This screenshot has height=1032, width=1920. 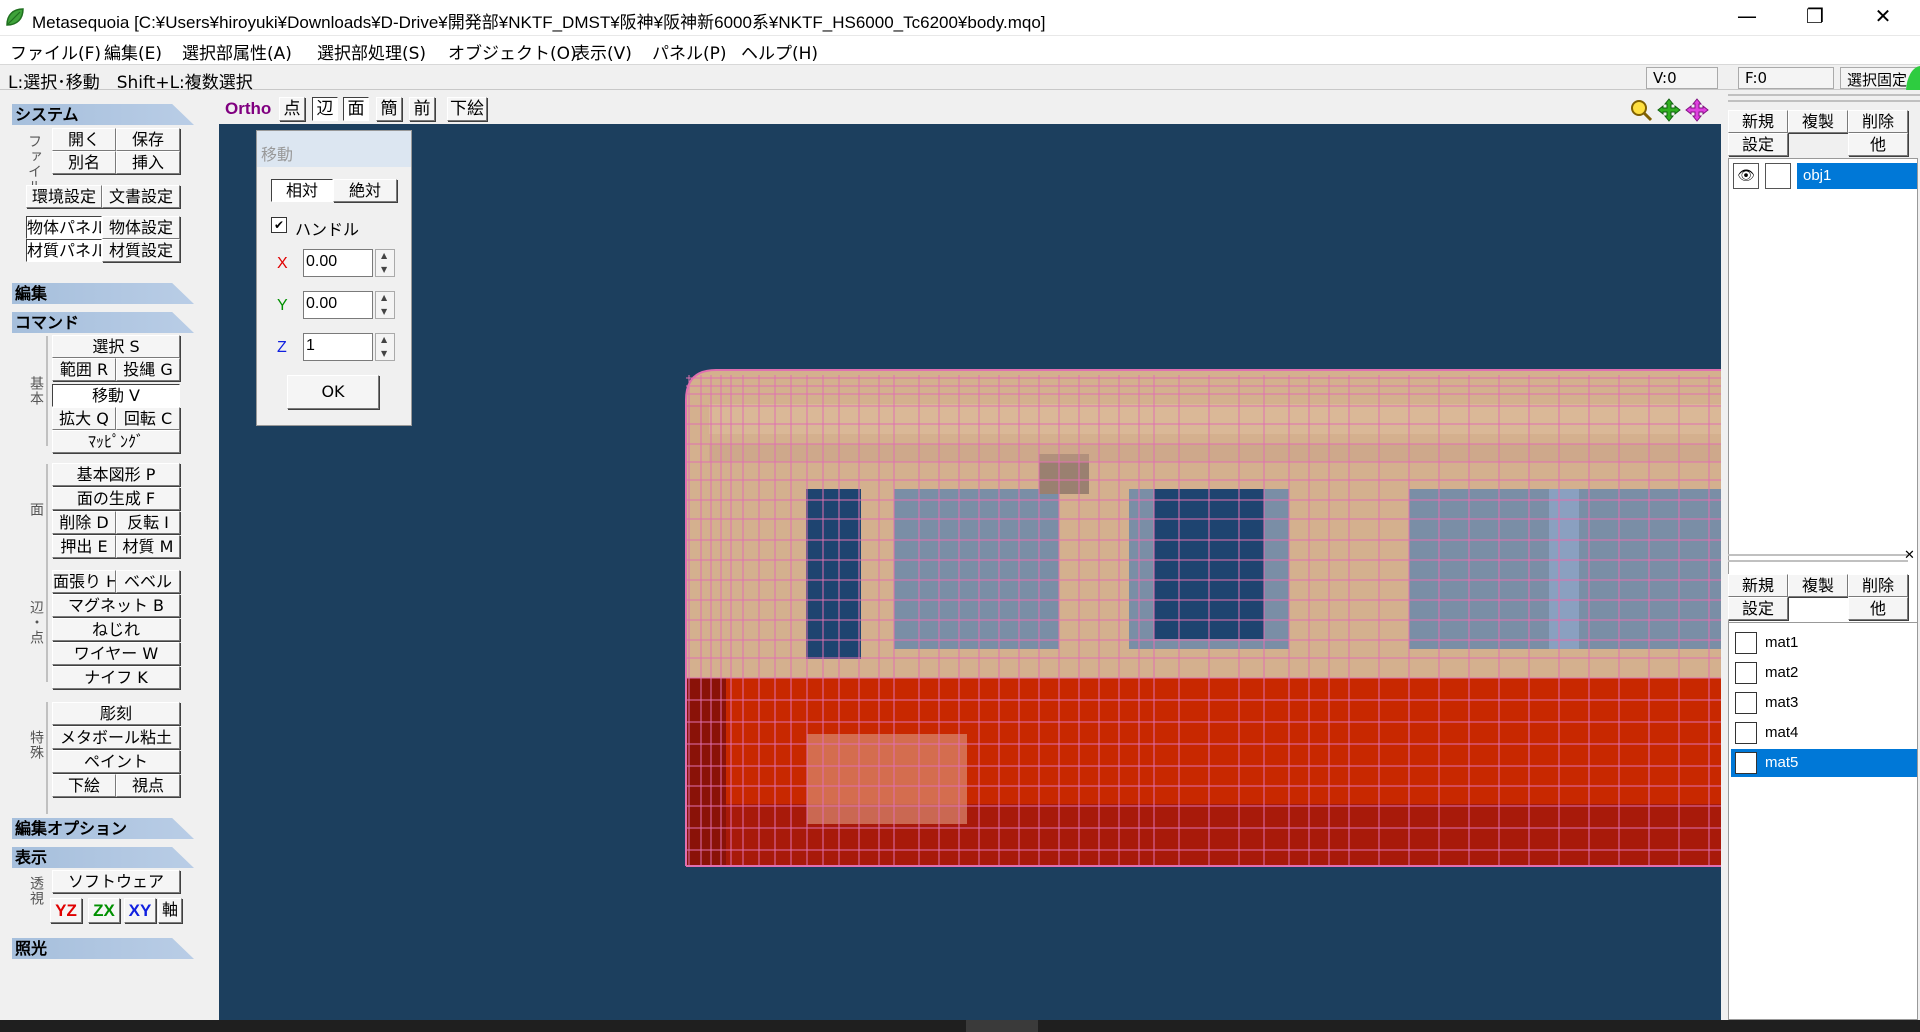 What do you see at coordinates (116, 395) in the screenshot?
I see `move-tool-button: 移動 V` at bounding box center [116, 395].